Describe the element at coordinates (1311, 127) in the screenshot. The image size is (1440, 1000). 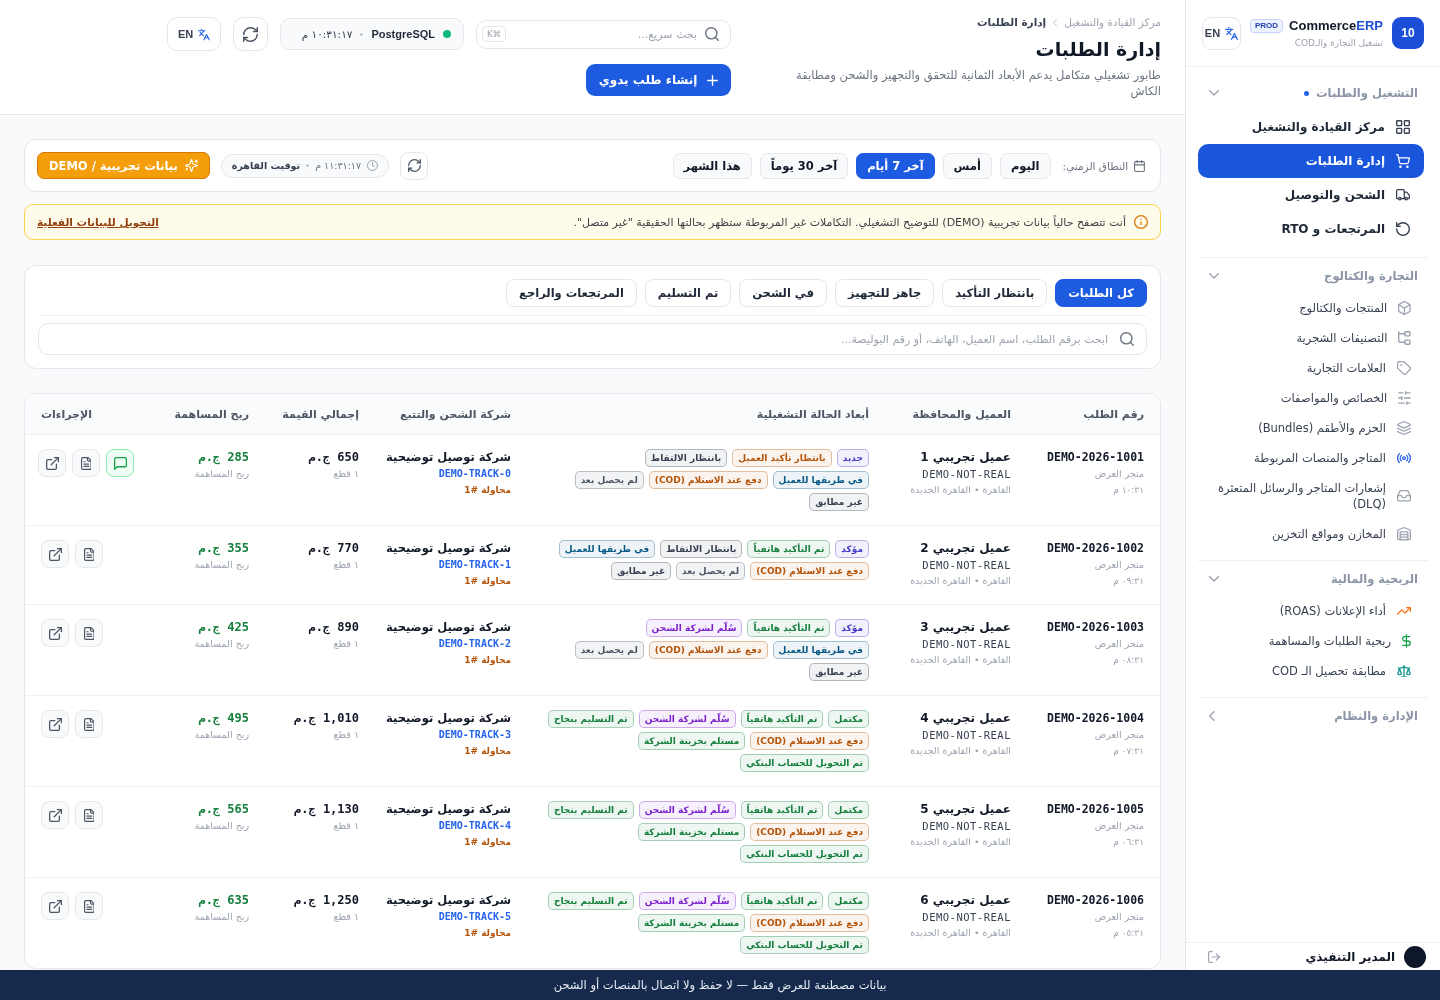
I see `nav-item: مركز القيادة والتشغيل` at that location.